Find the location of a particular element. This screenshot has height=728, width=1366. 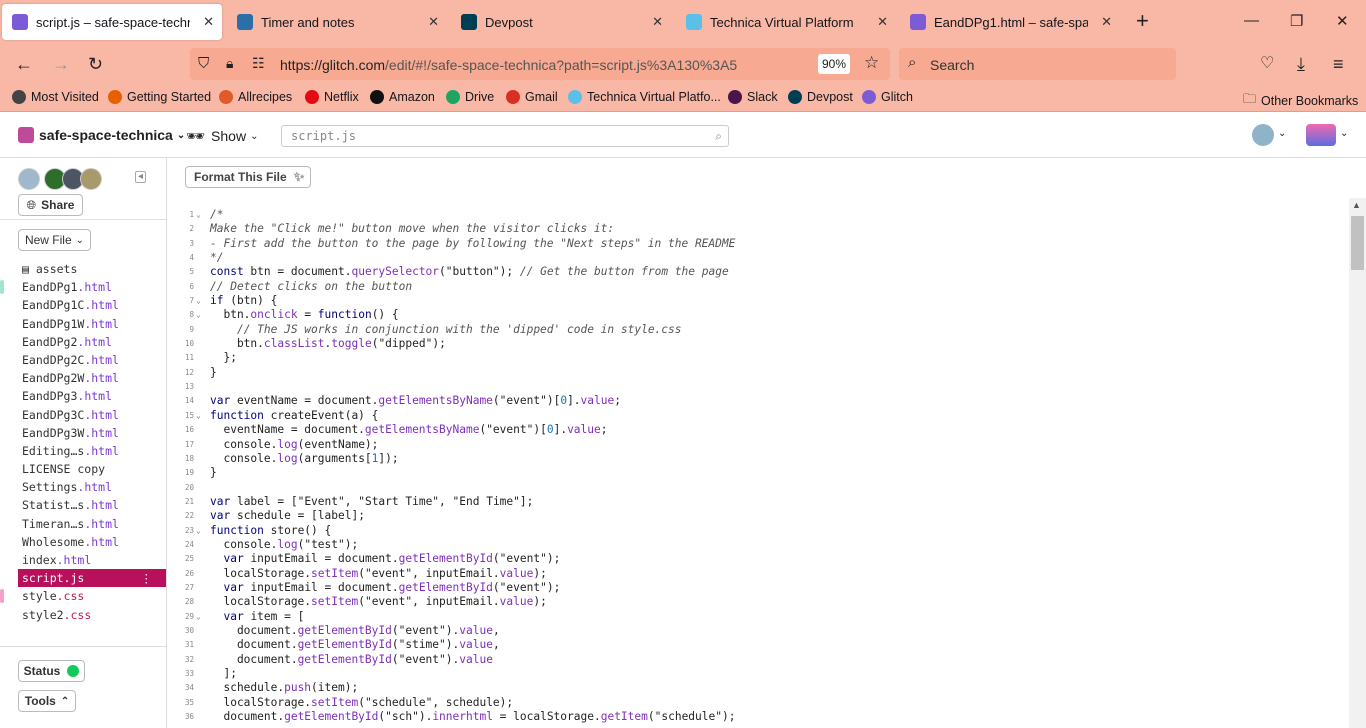

file-item: EandDPg2C.html is located at coordinates (83, 360).